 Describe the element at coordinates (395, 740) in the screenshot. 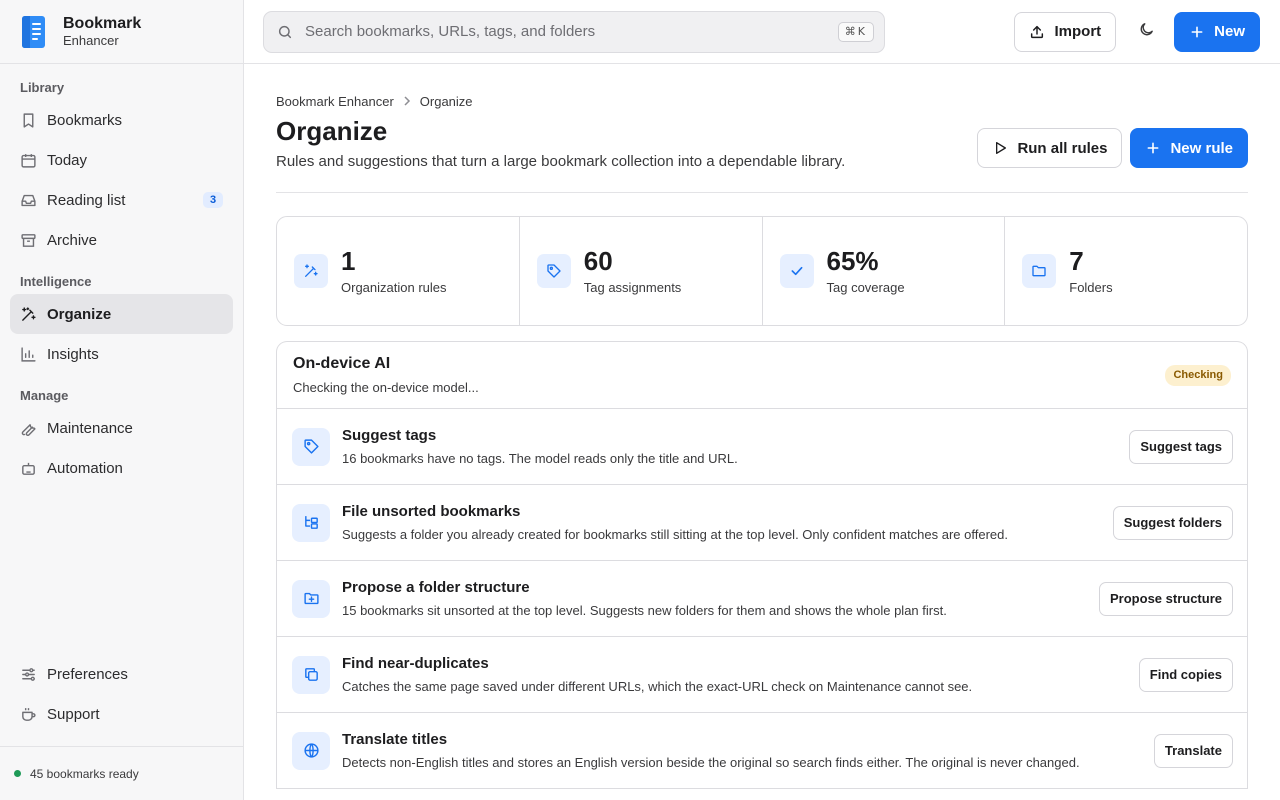

I see `action-title: Translate titles` at that location.